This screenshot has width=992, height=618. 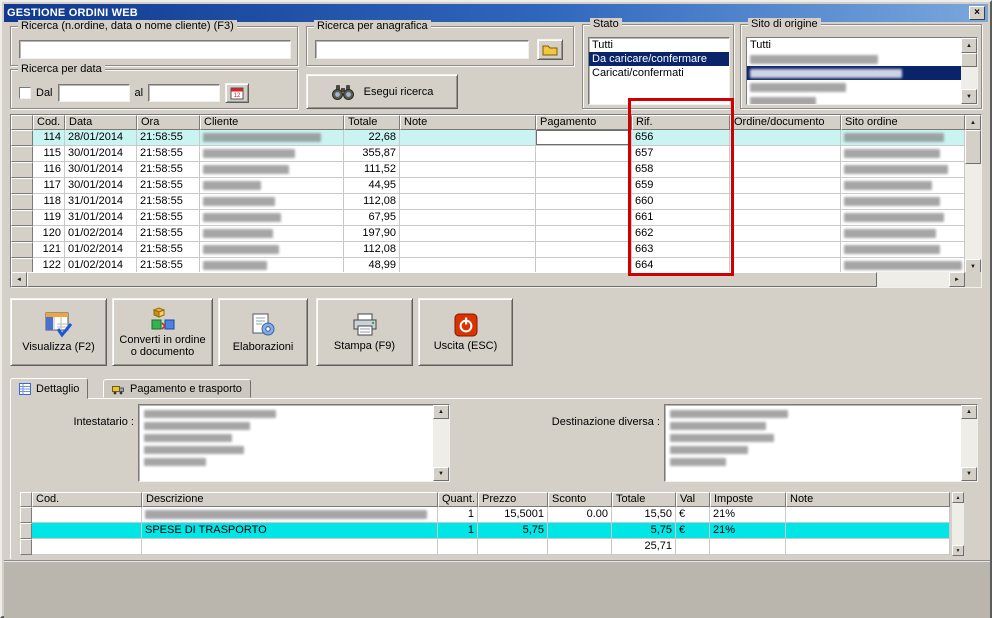 I want to click on cell-grand-total: 25,71, so click(x=644, y=547).